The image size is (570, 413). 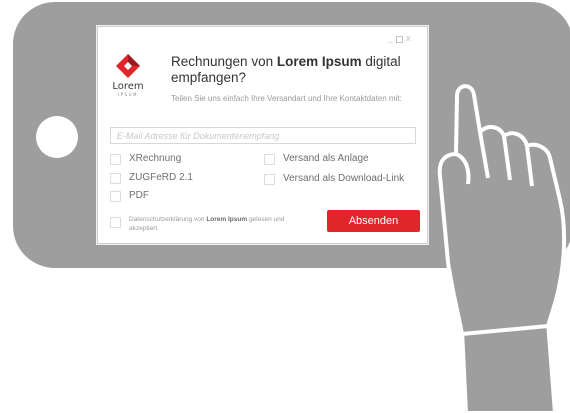 I want to click on close-button: x, so click(x=408, y=39).